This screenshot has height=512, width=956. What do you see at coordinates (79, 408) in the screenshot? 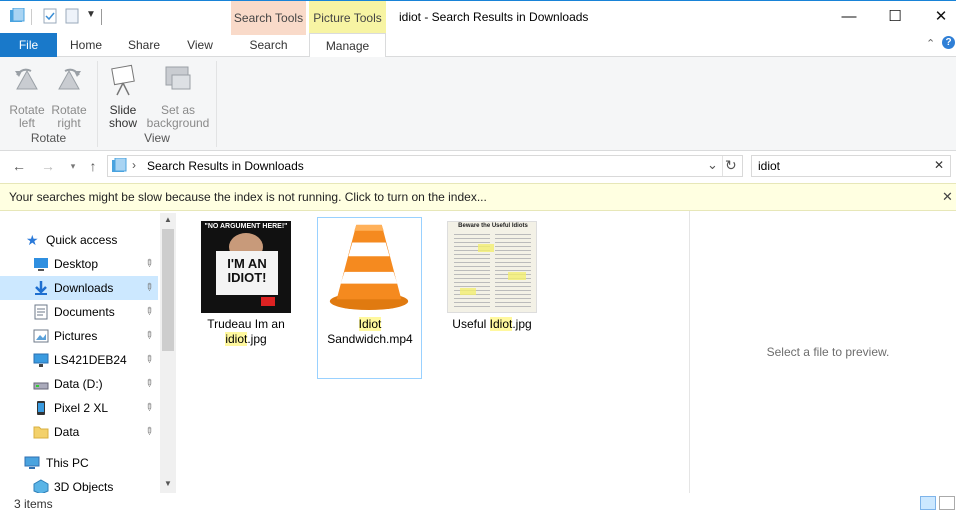
I see `sidebar-item-pixel-2-xl: Pixel 2 XL ✎` at bounding box center [79, 408].